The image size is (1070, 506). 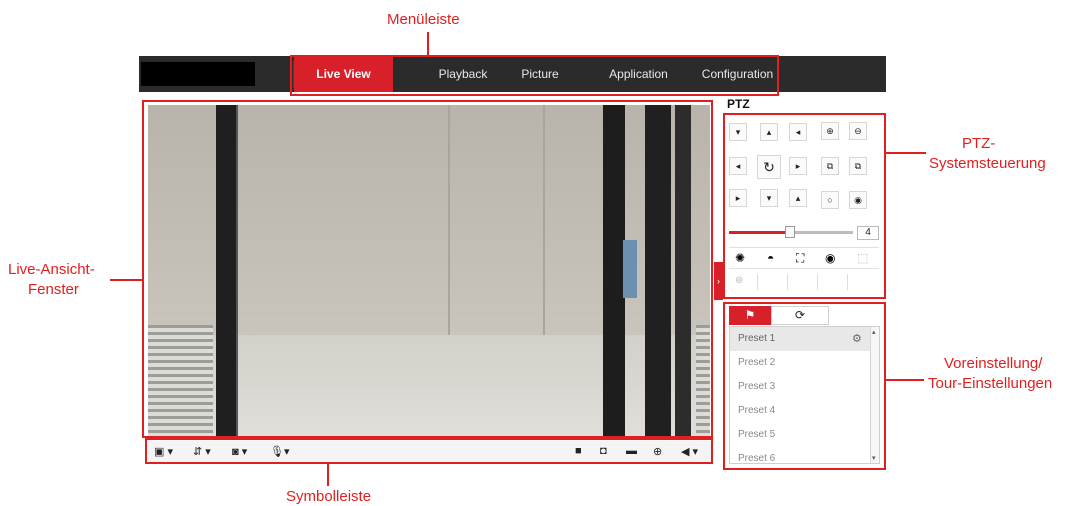 I want to click on list-item: Preset 5, so click(x=800, y=435).